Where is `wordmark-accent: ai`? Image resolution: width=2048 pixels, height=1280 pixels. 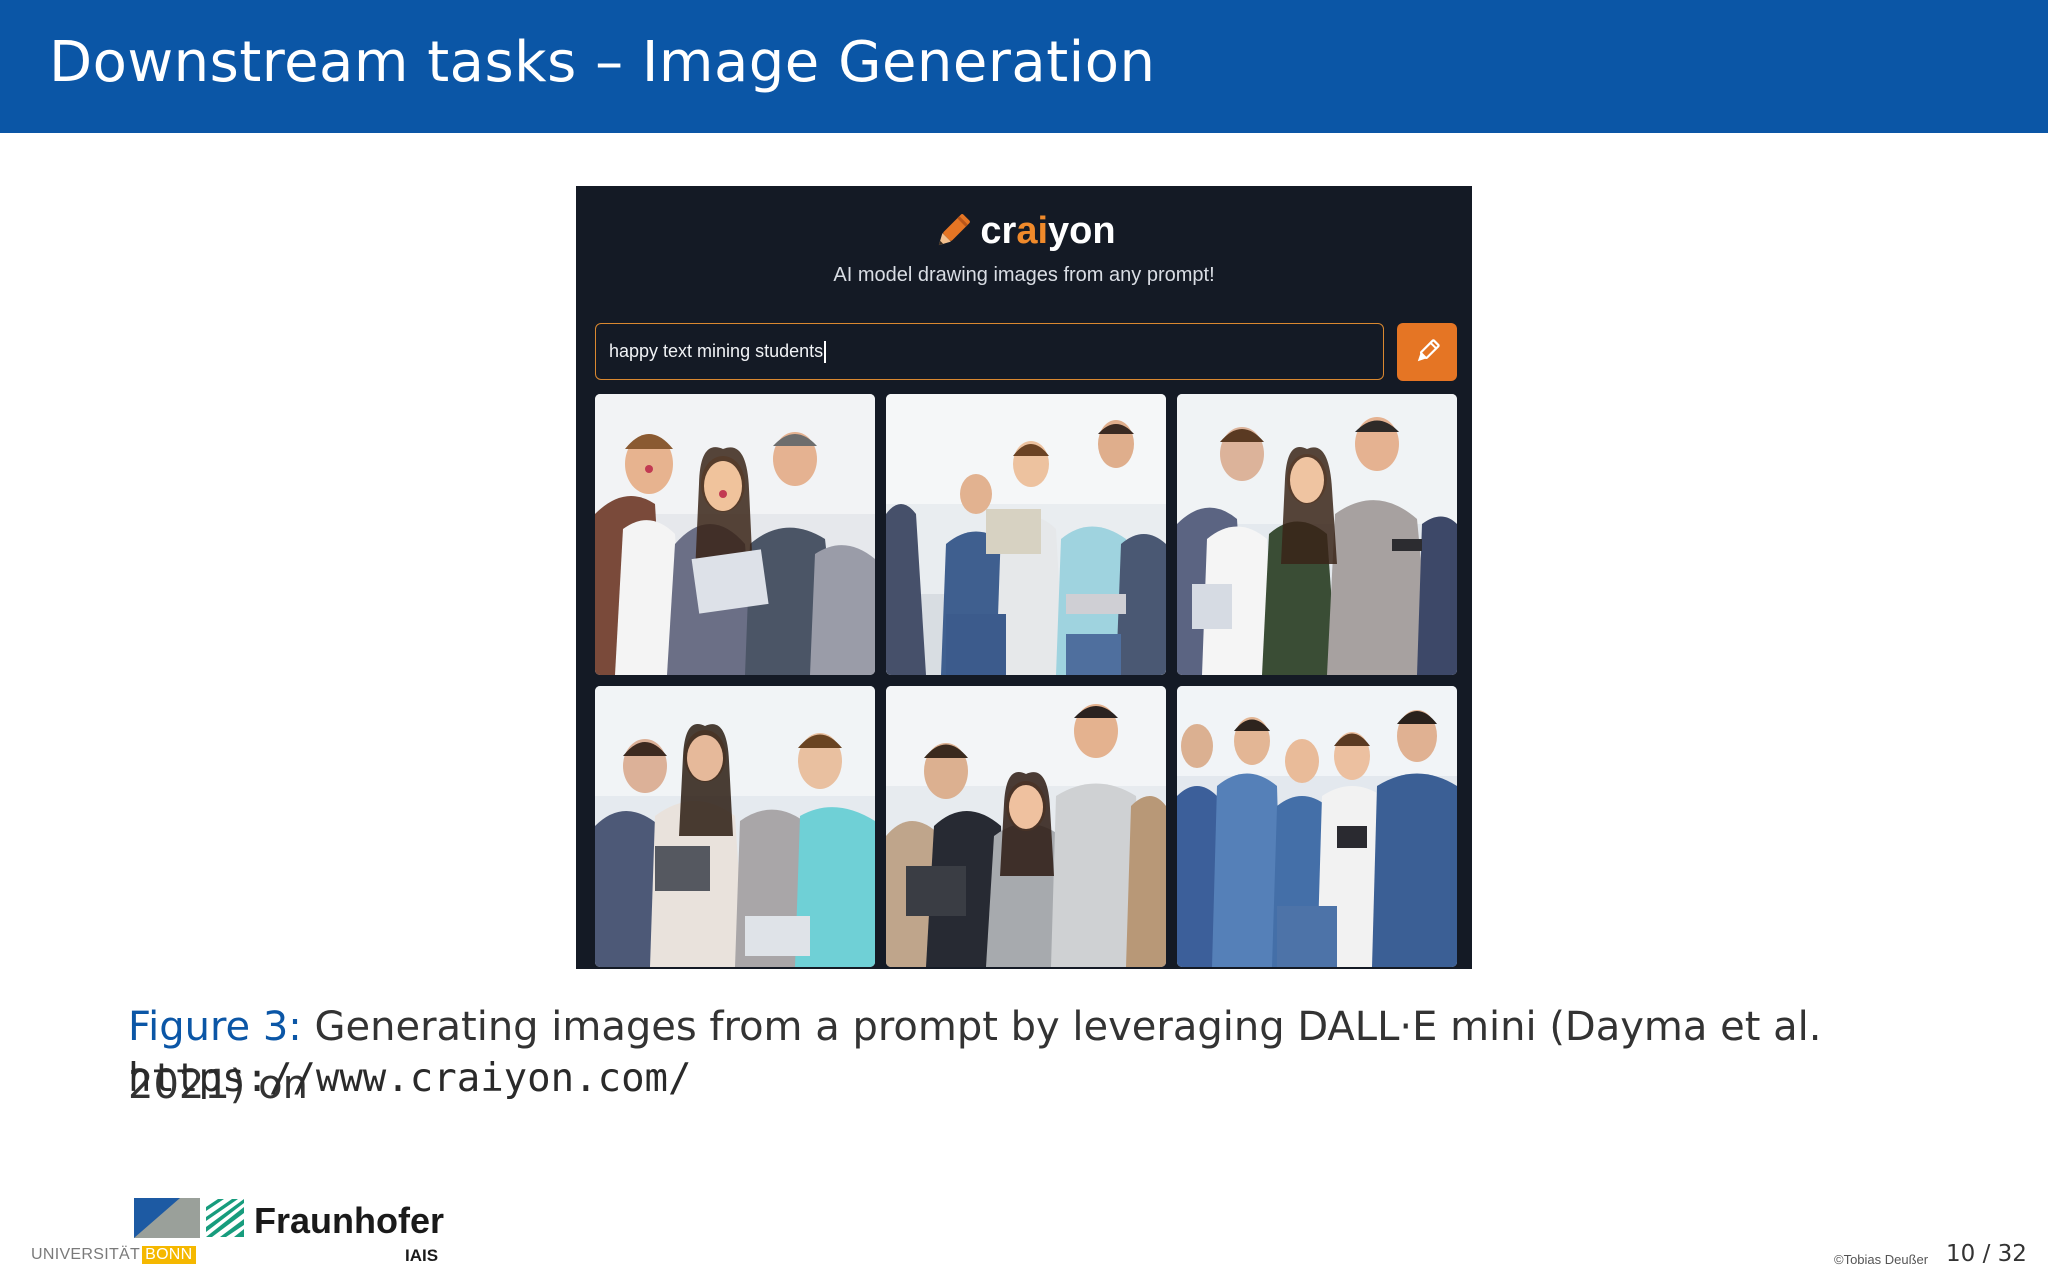
wordmark-accent: ai is located at coordinates (1032, 230).